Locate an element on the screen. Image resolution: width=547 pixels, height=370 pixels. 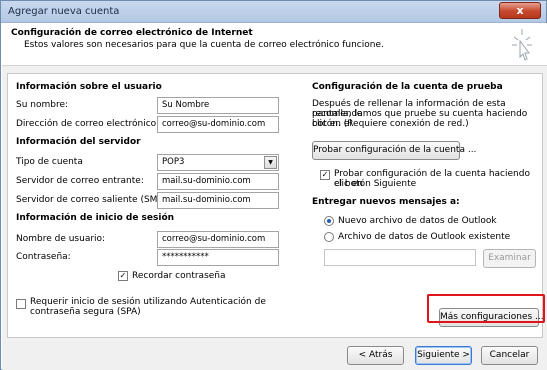
new-data-file-label: Nuevo archivo de datos de Outlook is located at coordinates (417, 221).